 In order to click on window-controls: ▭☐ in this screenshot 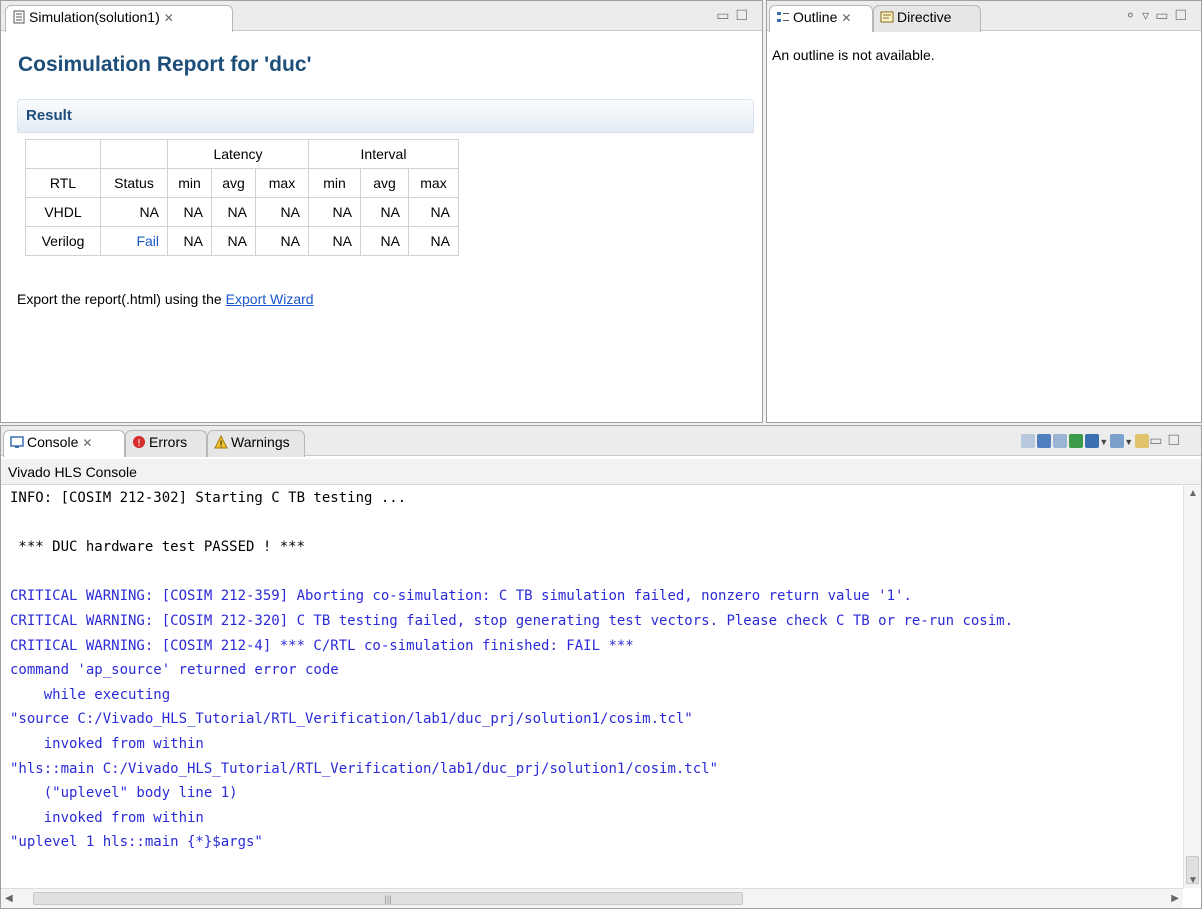, I will do `click(735, 15)`.